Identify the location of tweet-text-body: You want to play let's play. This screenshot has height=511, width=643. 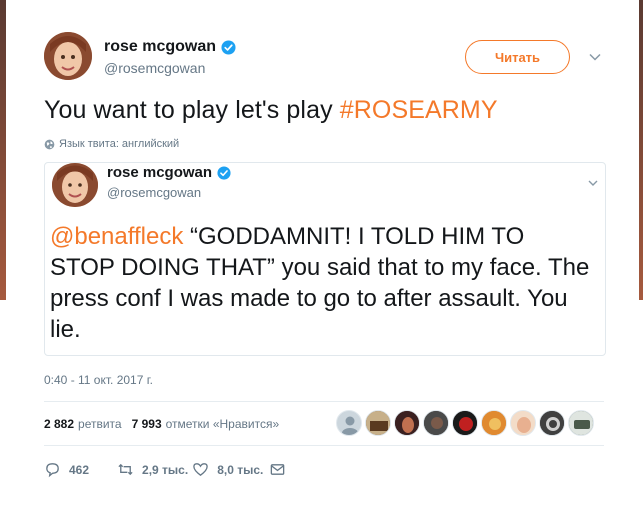
(192, 110).